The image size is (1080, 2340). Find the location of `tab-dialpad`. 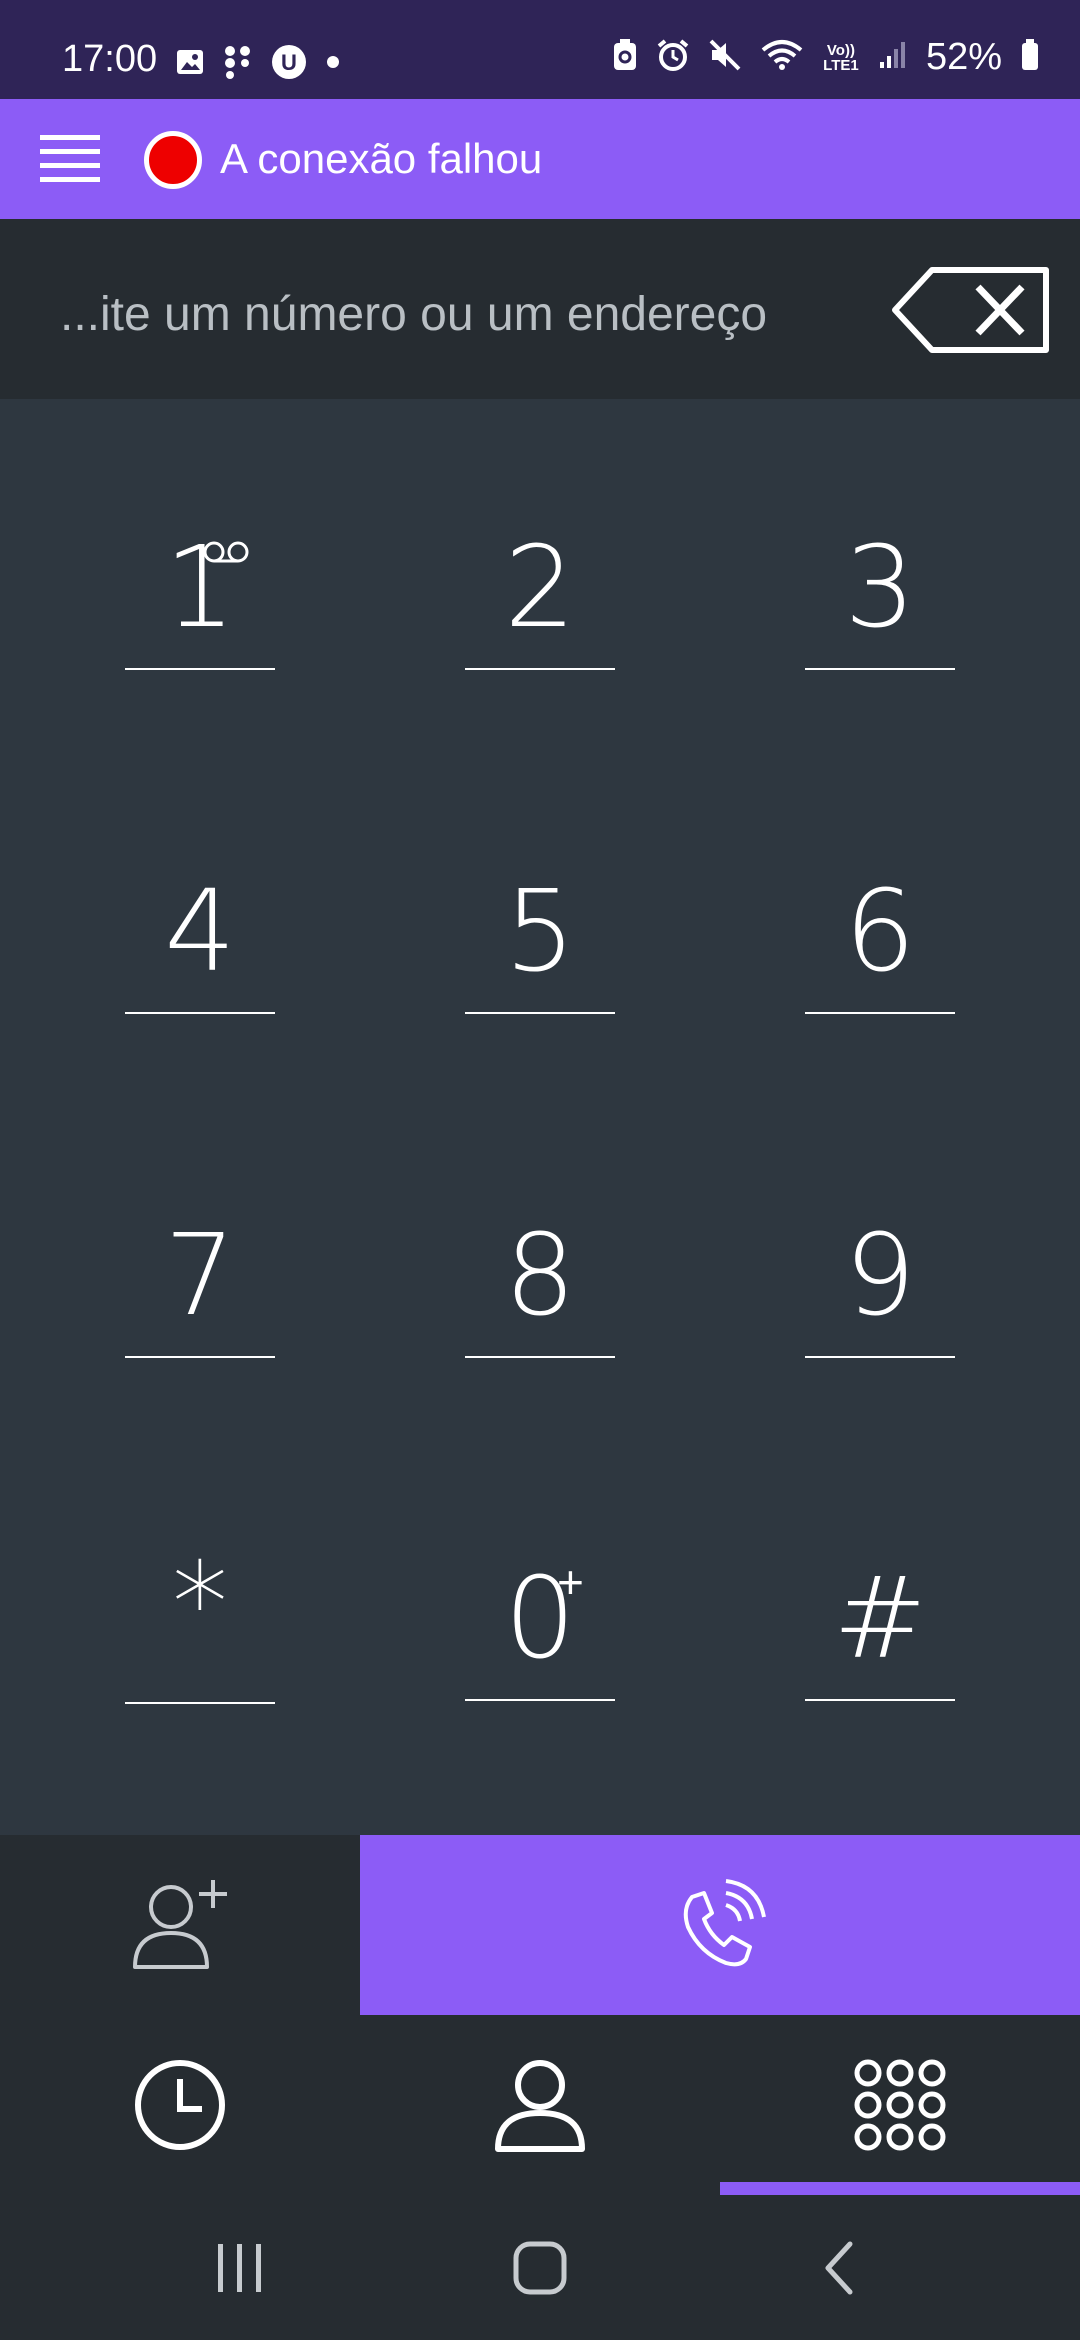

tab-dialpad is located at coordinates (900, 2105).